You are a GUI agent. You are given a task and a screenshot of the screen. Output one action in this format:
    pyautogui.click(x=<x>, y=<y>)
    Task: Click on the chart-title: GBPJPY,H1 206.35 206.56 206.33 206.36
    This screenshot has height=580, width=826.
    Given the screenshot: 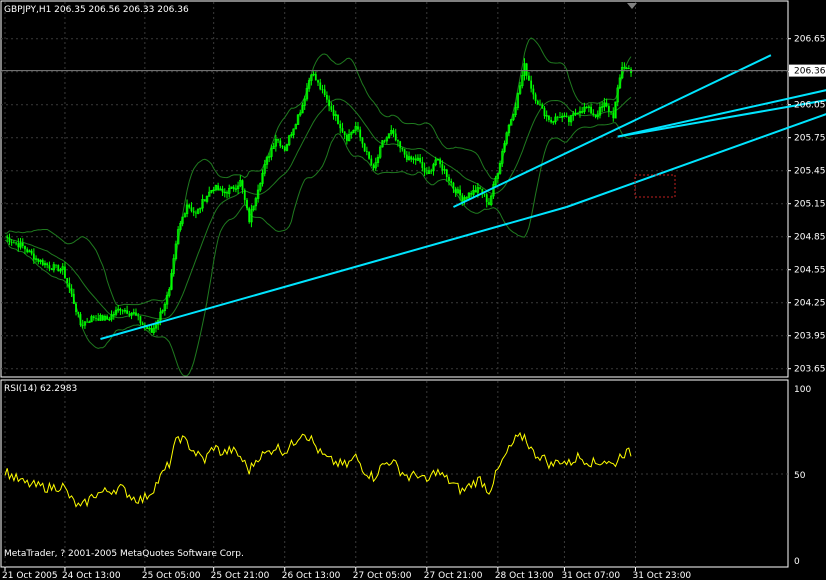 What is the action you would take?
    pyautogui.click(x=96, y=10)
    